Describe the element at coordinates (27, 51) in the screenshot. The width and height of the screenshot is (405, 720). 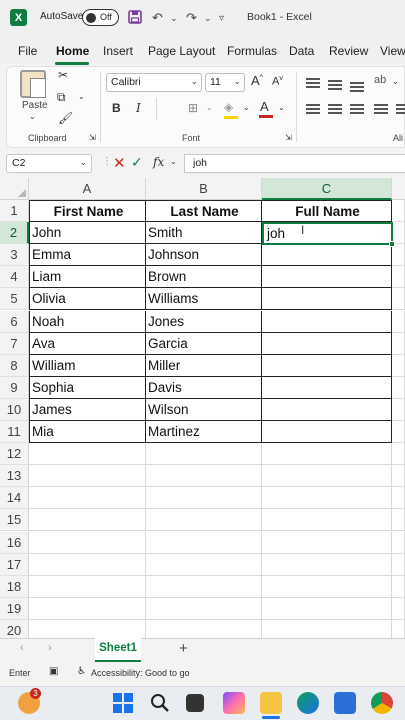
I see `tab-file: File` at that location.